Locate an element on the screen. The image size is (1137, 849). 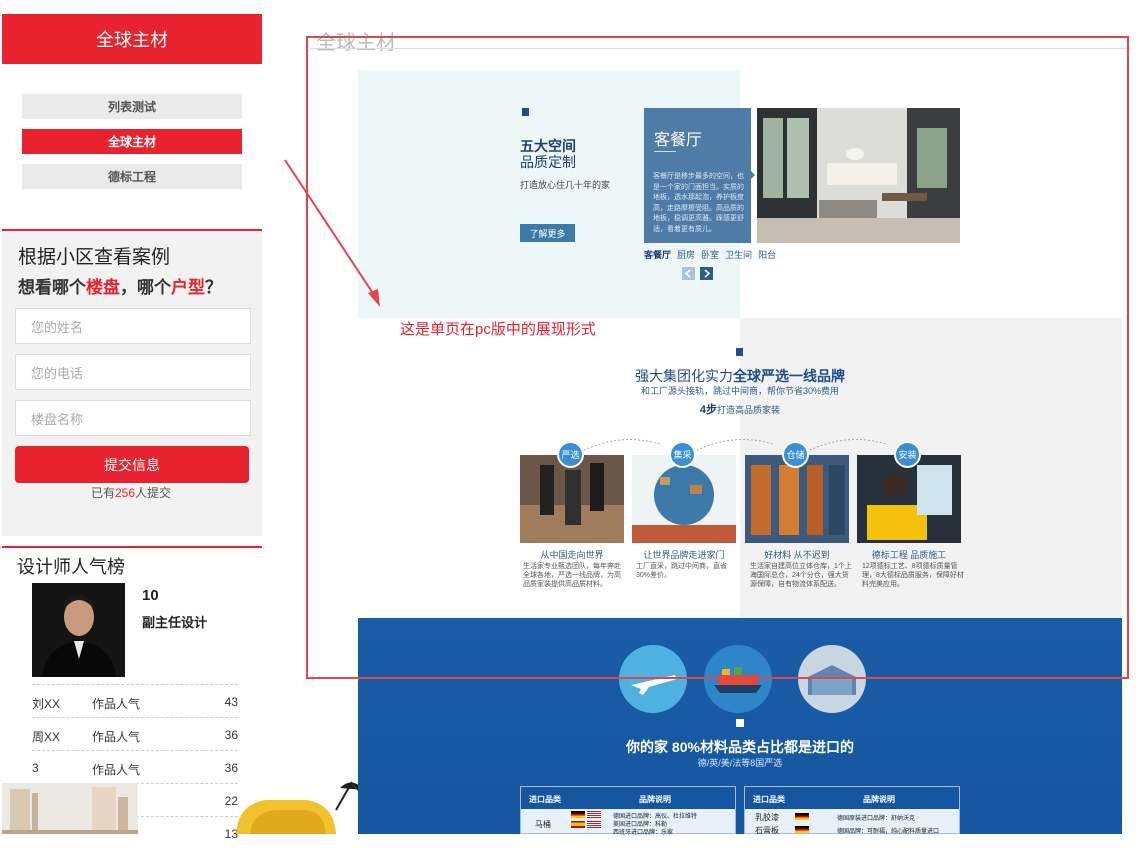
bookshelf-image is located at coordinates (70, 808).